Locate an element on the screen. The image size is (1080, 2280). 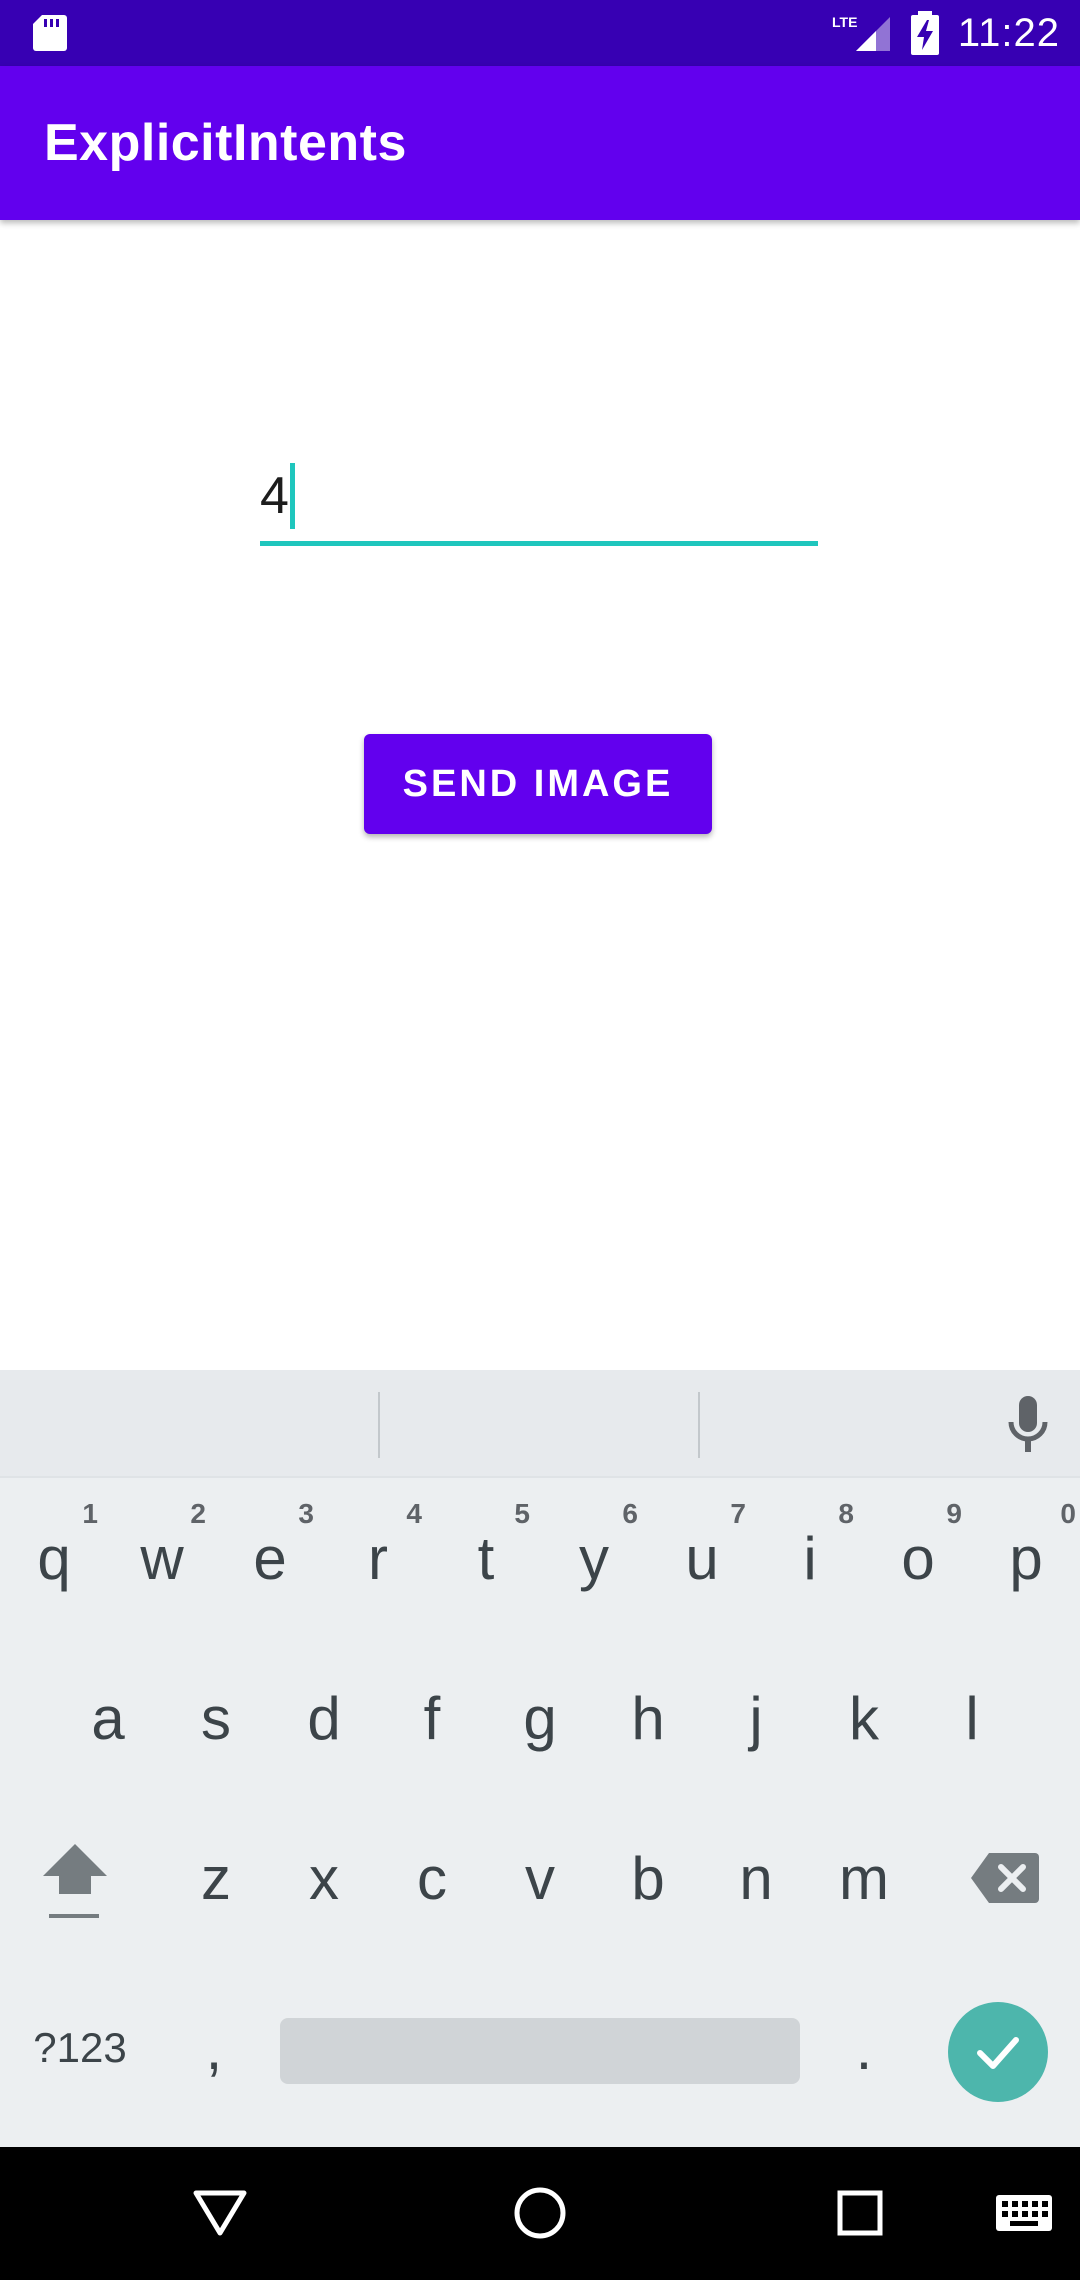
checkmark-icon is located at coordinates (998, 2053).